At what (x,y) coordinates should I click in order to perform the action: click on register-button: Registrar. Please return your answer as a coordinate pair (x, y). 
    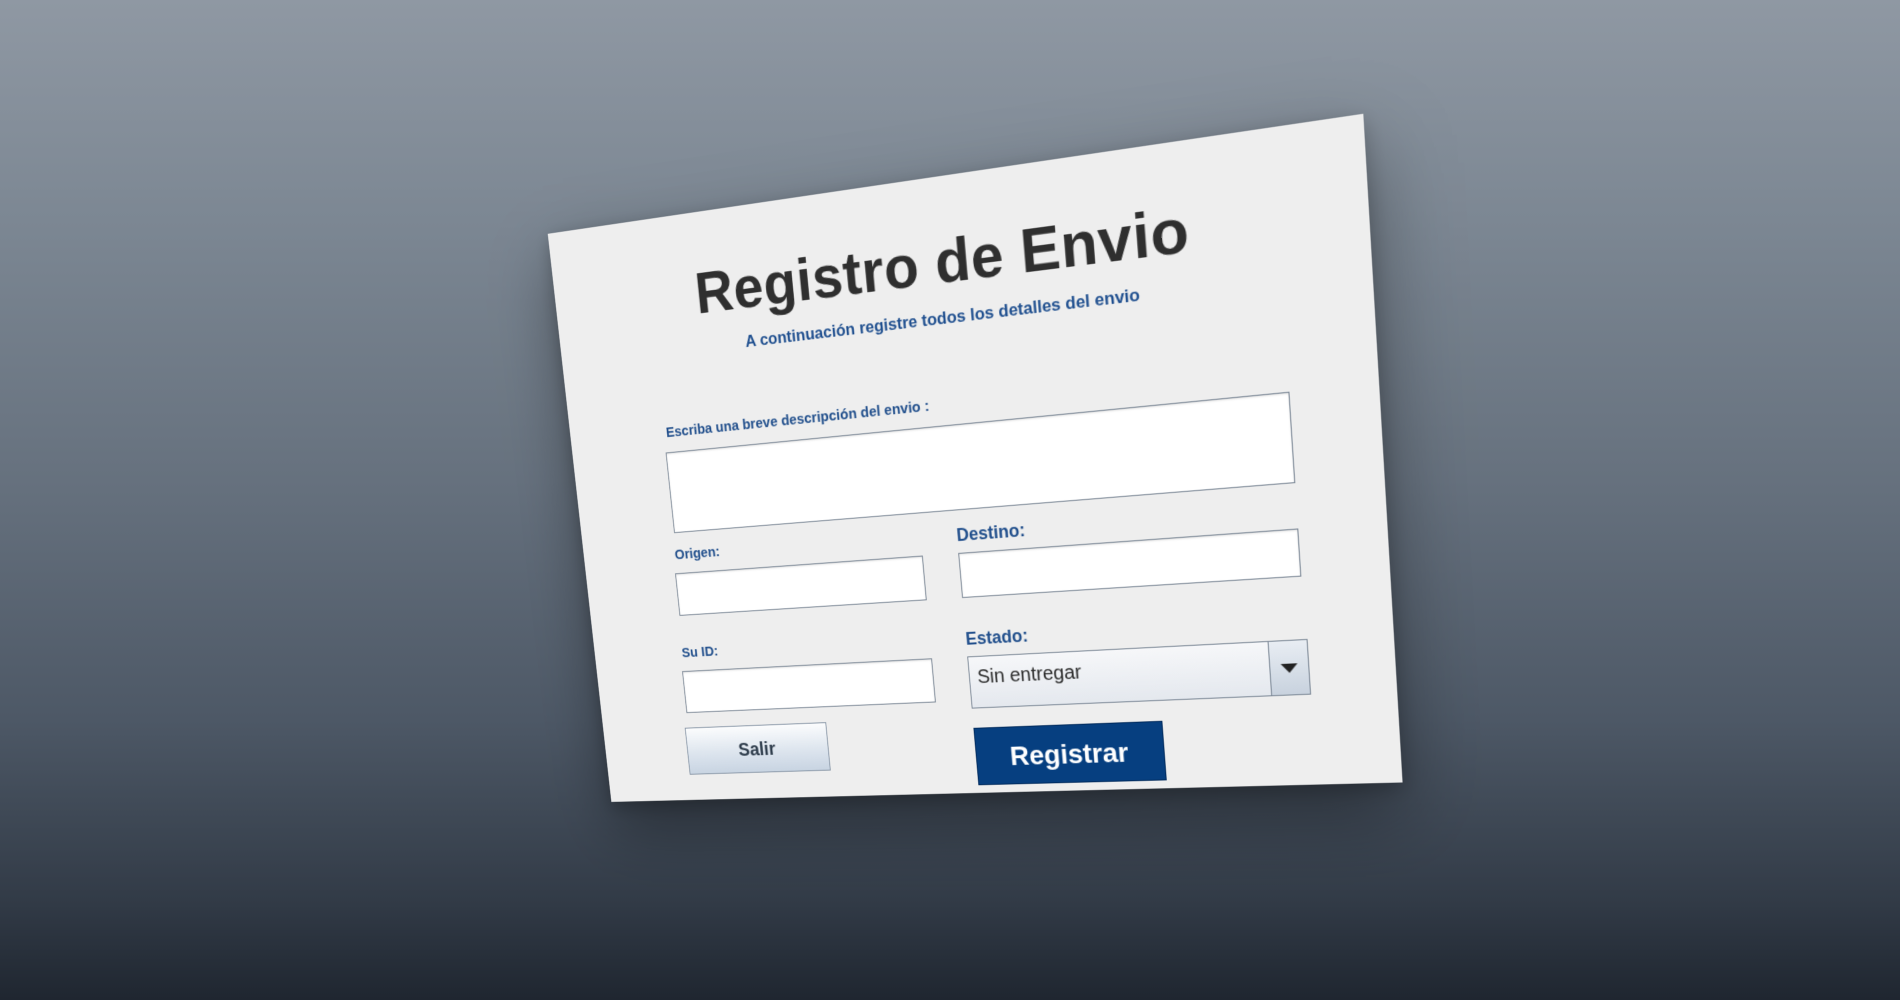
    Looking at the image, I should click on (1069, 753).